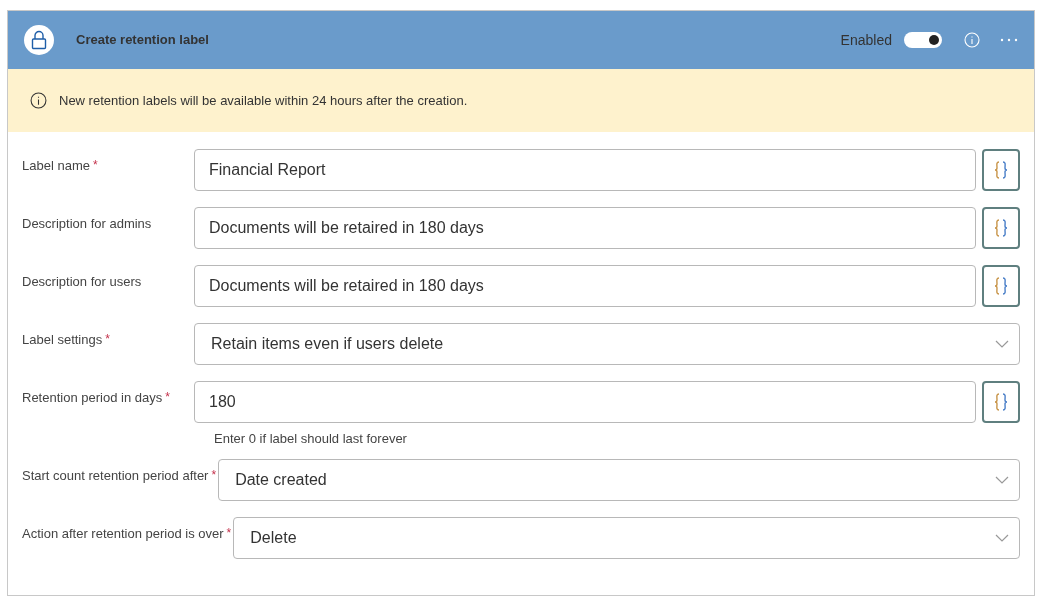 The height and width of the screenshot is (601, 1042). I want to click on field-label: Description for users, so click(82, 282).